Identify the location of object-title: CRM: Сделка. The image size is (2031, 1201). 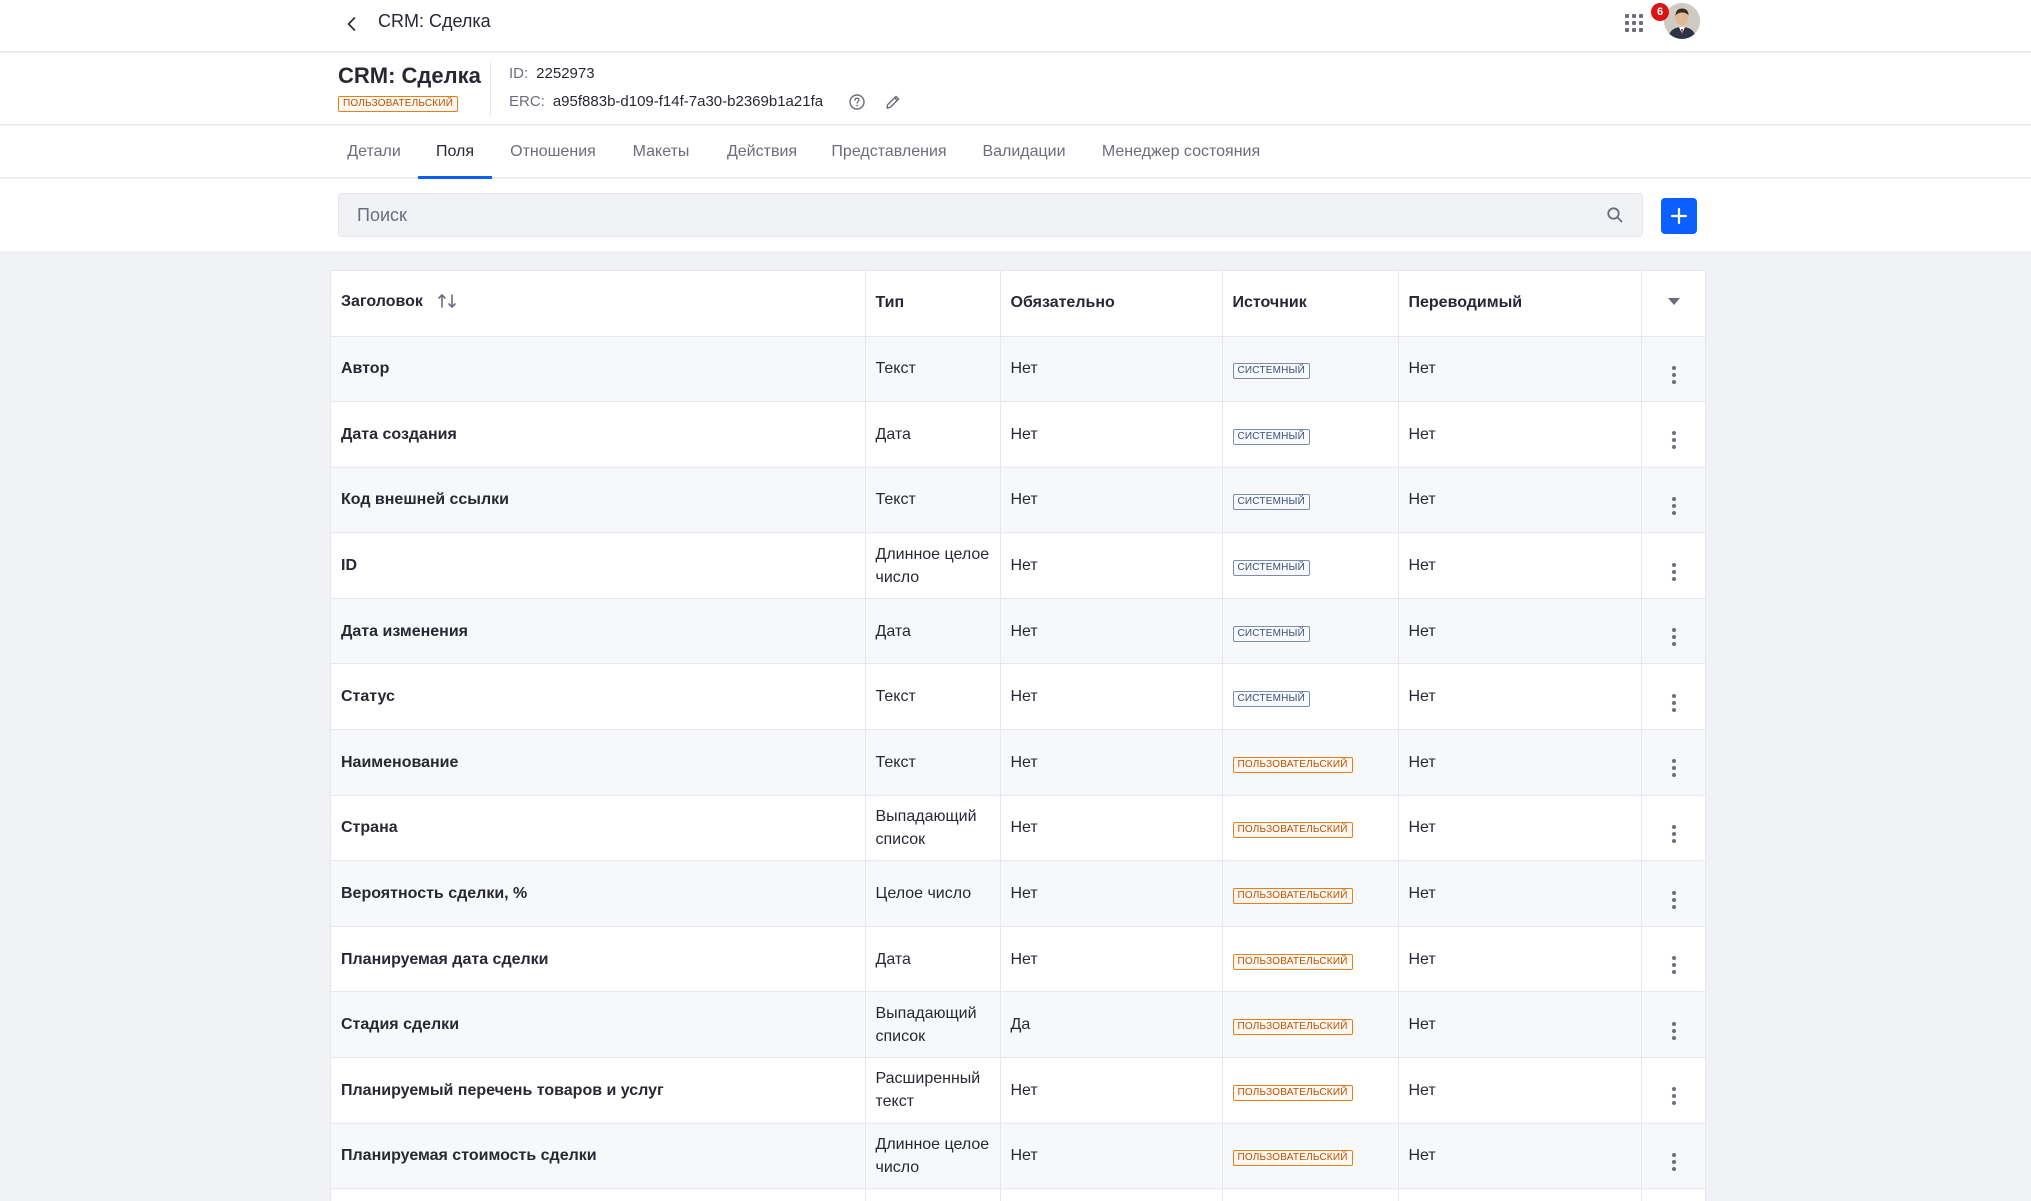
(409, 75).